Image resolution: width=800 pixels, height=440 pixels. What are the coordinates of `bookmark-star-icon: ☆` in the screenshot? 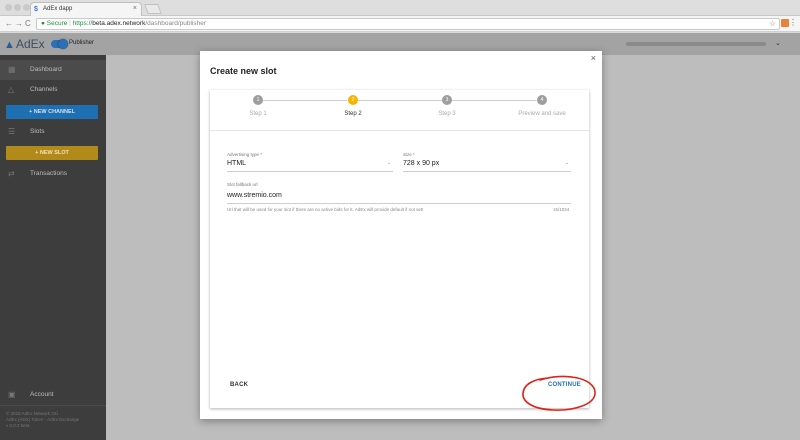 It's located at (772, 24).